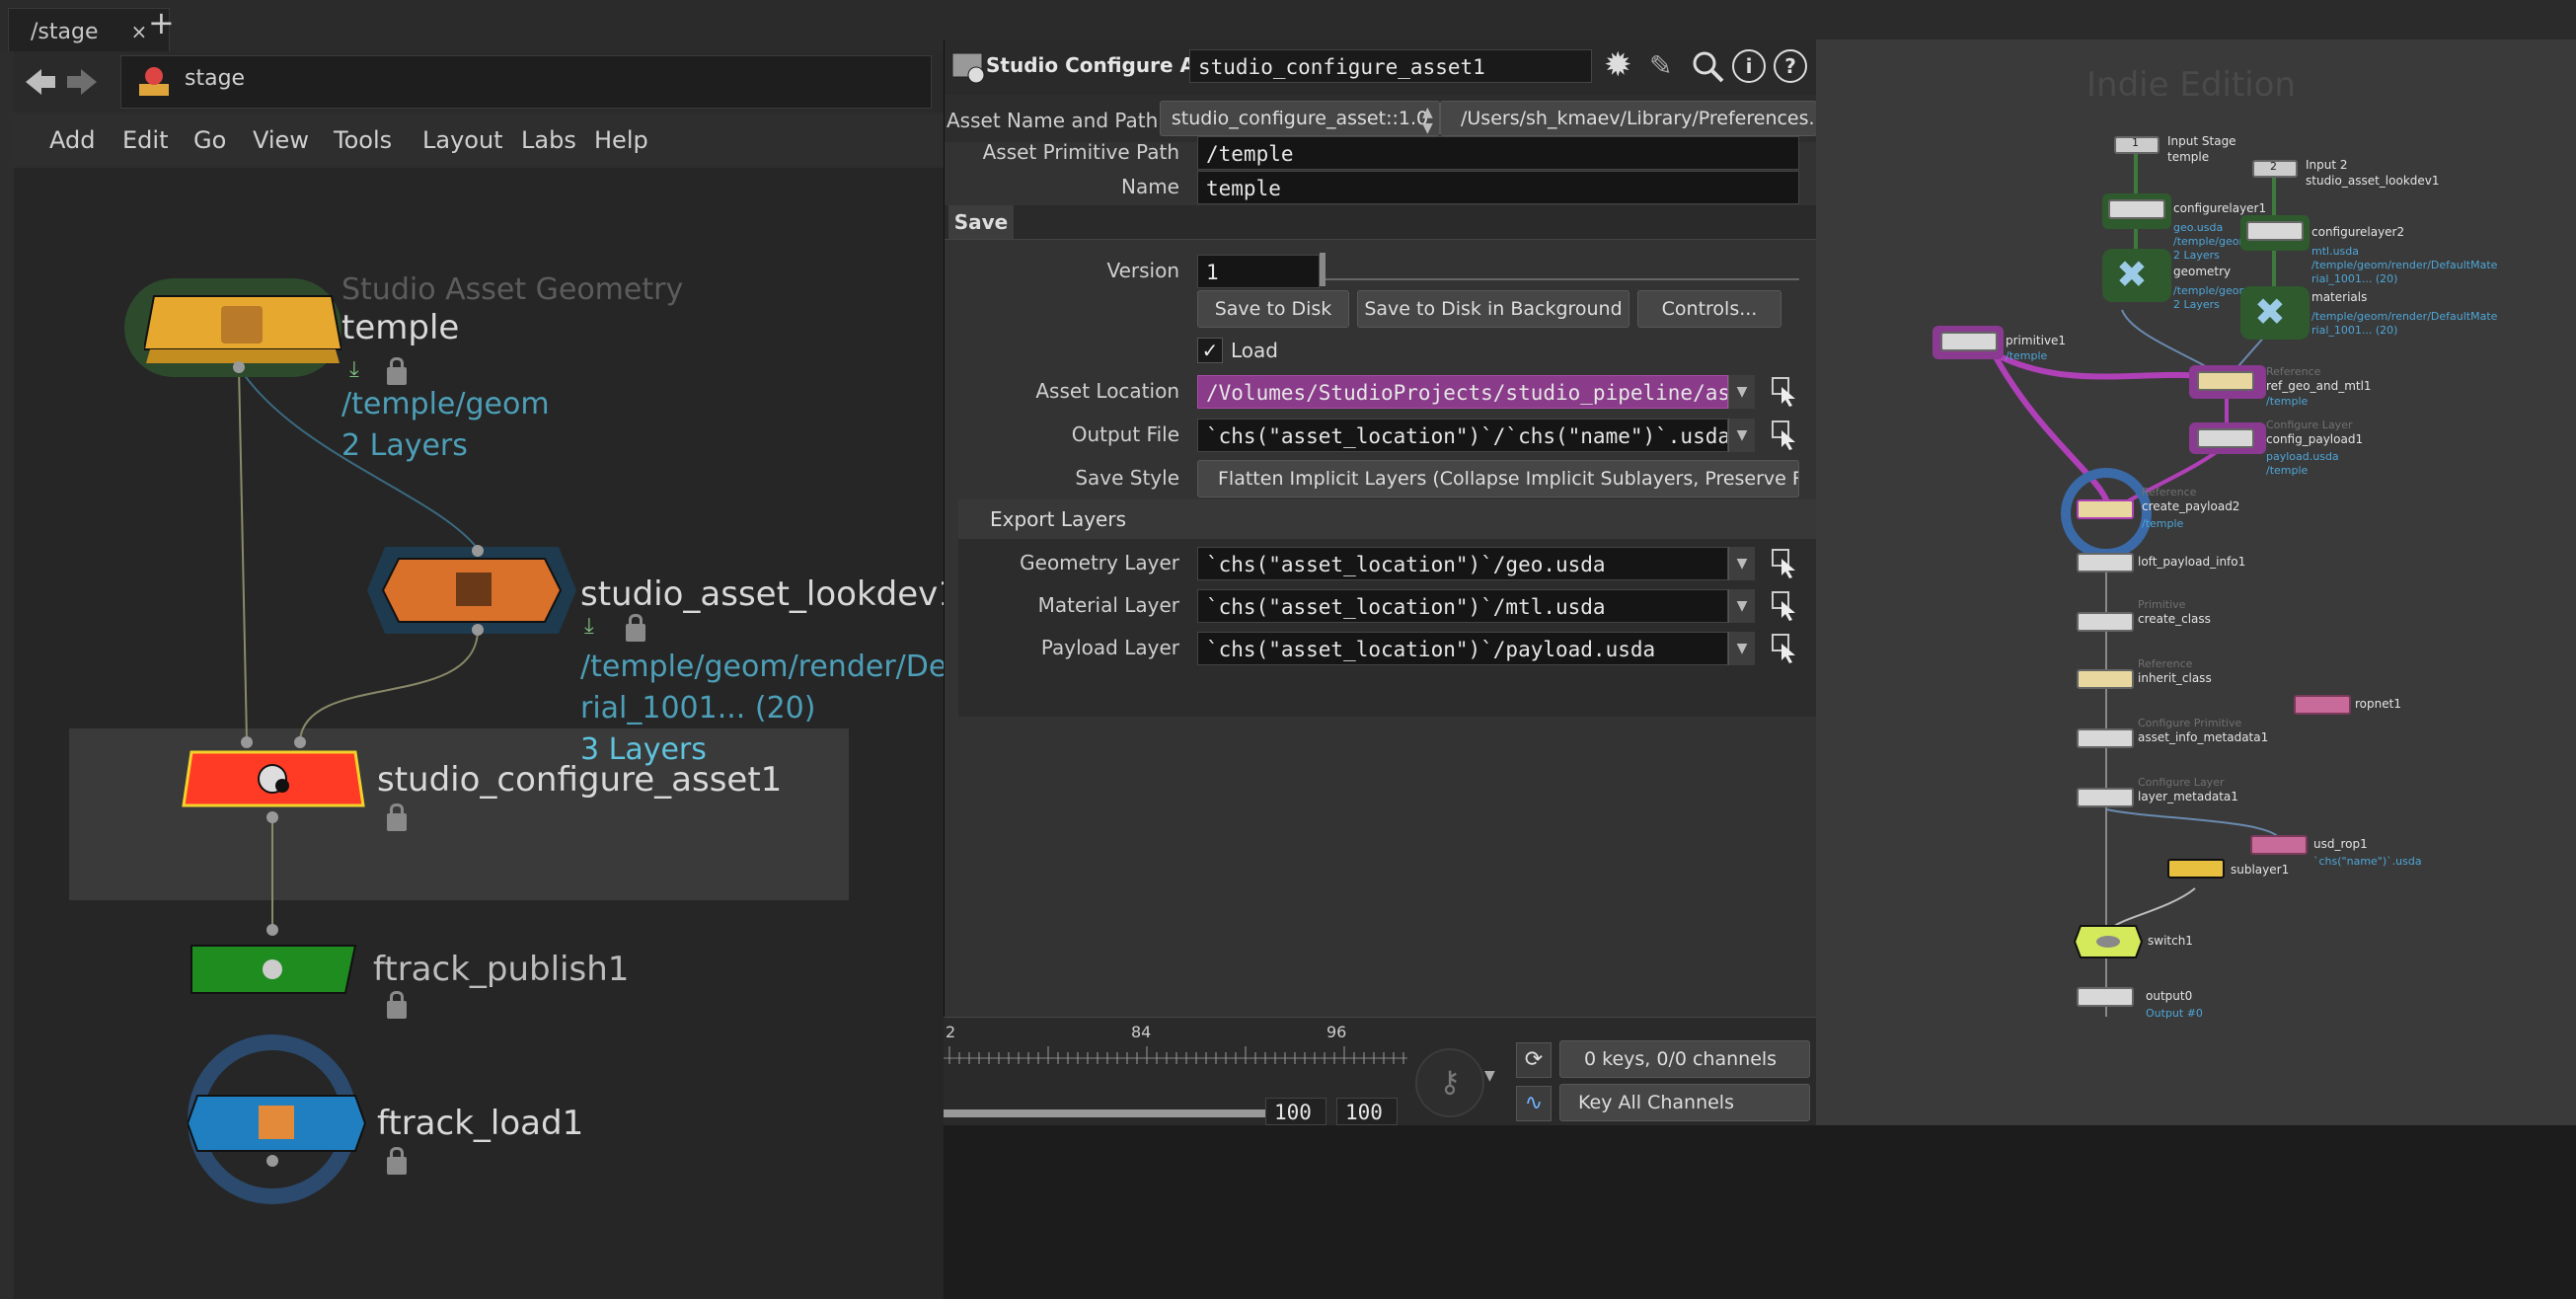  What do you see at coordinates (1427, 120) in the screenshot?
I see `updown-arrow-icon: ▲ ▼` at bounding box center [1427, 120].